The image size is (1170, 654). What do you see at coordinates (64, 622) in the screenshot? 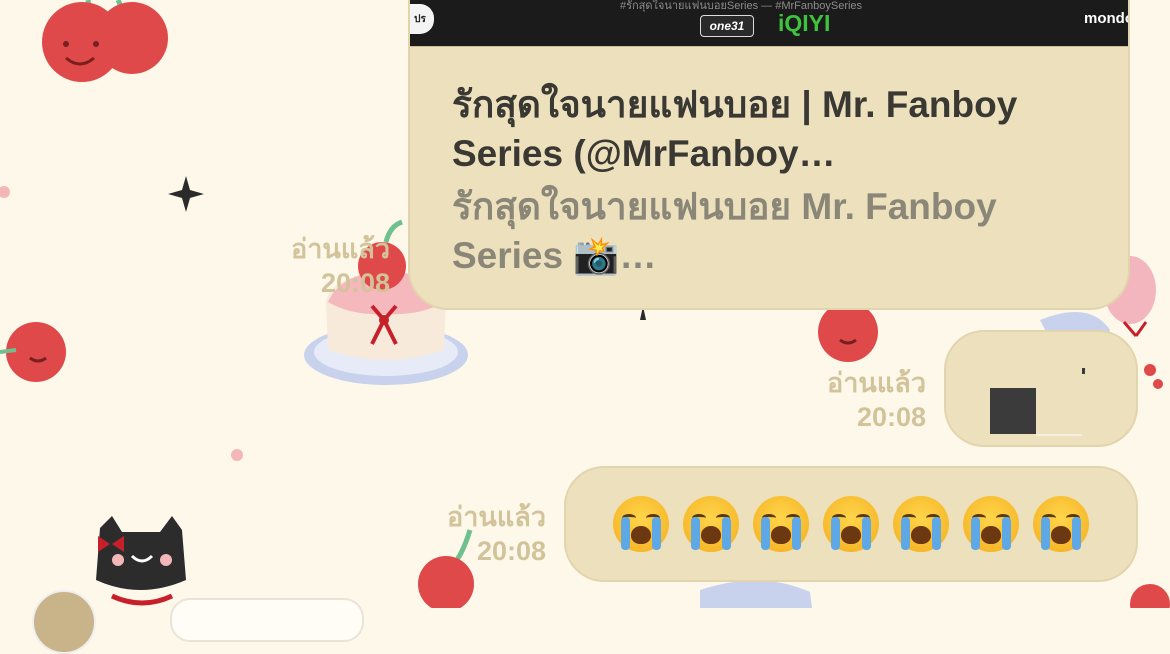
I see `avatar` at bounding box center [64, 622].